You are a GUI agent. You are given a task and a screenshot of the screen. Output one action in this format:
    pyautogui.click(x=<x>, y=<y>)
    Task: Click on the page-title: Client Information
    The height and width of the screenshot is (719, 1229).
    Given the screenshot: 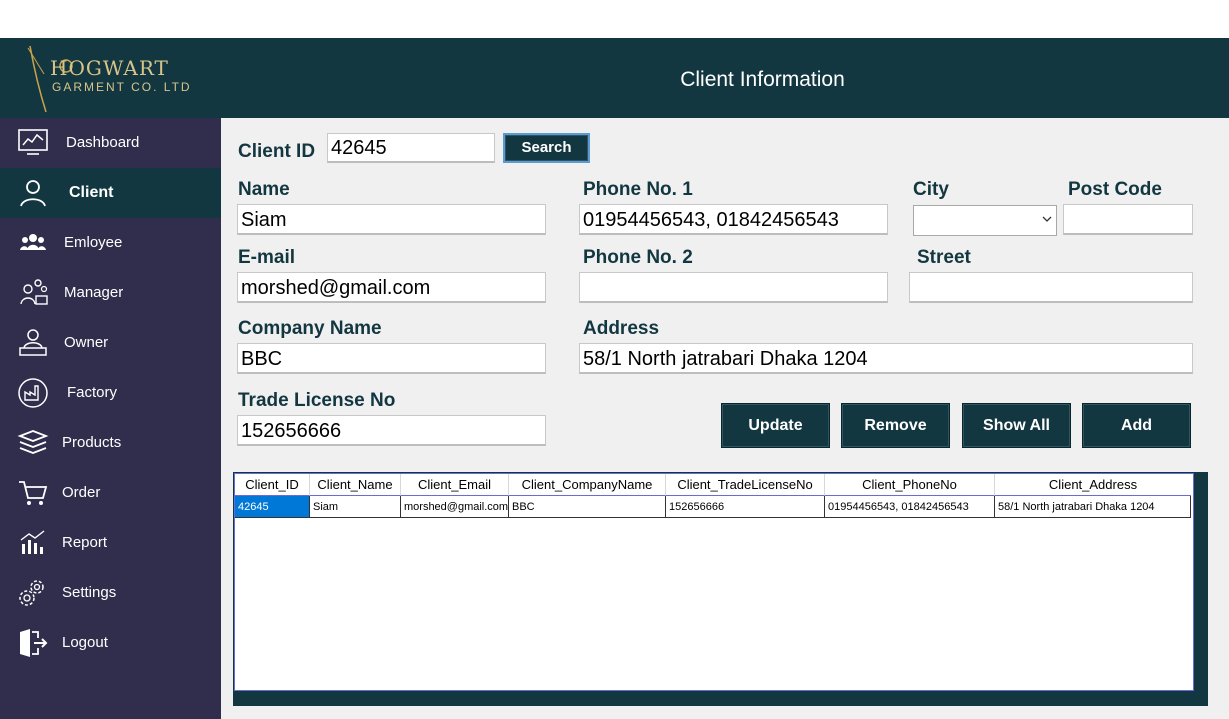 What is the action you would take?
    pyautogui.click(x=762, y=79)
    